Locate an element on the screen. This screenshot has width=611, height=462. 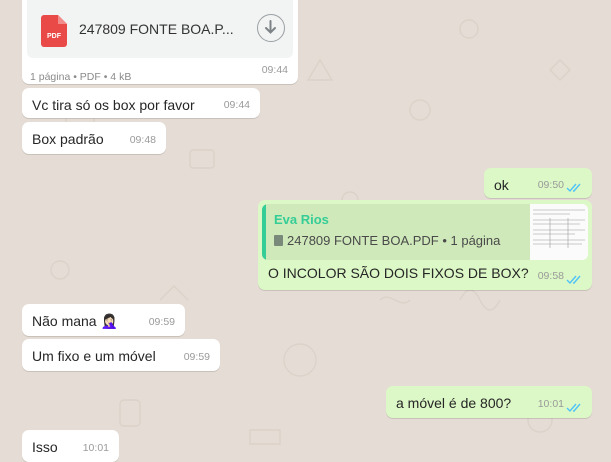
pdf-icon-label: PDF is located at coordinates (54, 36).